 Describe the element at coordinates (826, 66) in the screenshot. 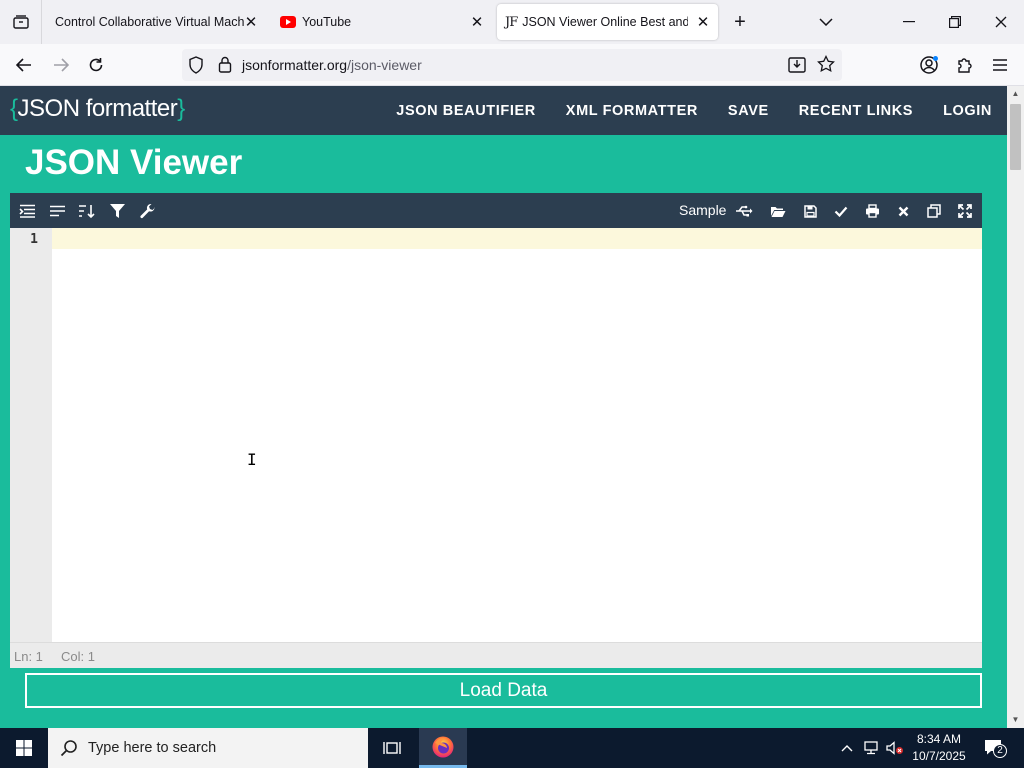

I see `bookmark-star-icon` at that location.